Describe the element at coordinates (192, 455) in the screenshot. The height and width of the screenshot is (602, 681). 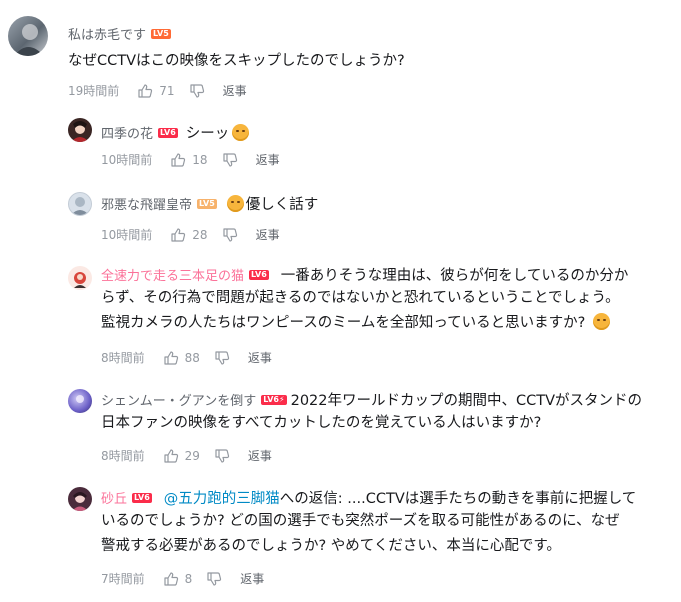
I see `like-count: 29` at that location.